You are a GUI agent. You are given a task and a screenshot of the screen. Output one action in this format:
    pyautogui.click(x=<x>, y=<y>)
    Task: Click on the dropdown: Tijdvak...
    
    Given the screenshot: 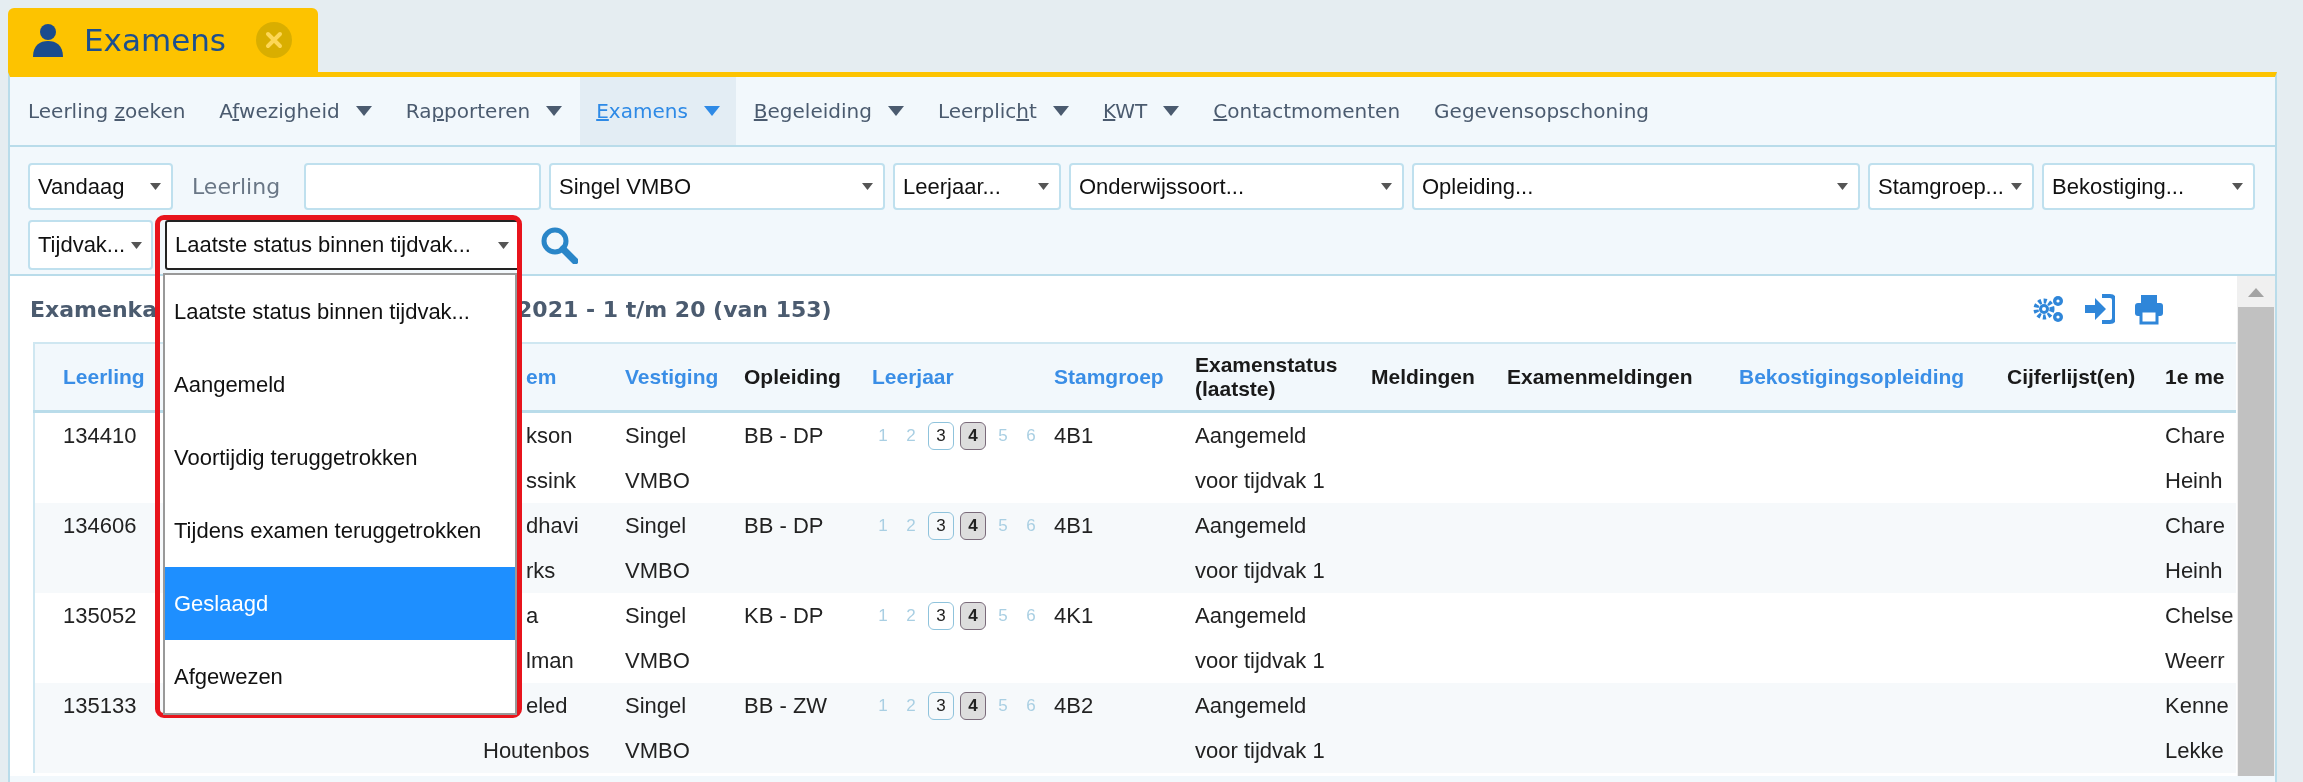 What is the action you would take?
    pyautogui.click(x=90, y=245)
    